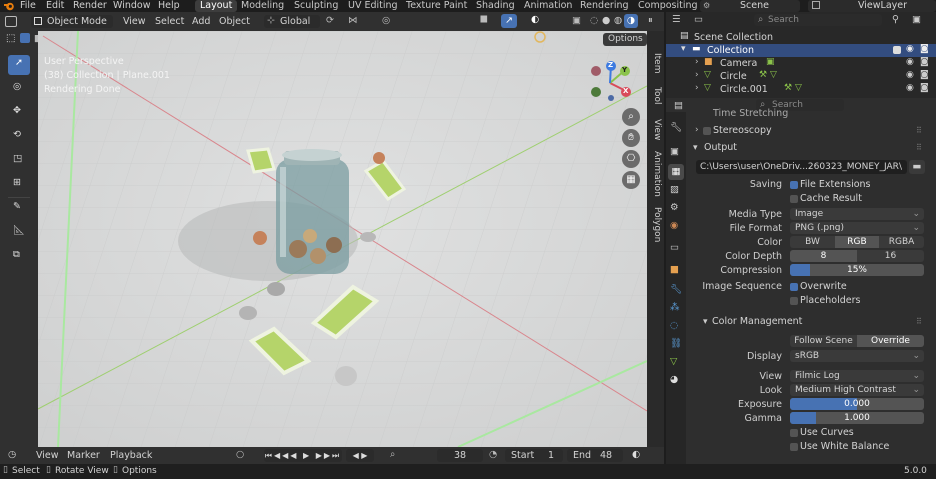 The image size is (936, 479). What do you see at coordinates (234, 21) in the screenshot?
I see `header-menu-object: Object` at bounding box center [234, 21].